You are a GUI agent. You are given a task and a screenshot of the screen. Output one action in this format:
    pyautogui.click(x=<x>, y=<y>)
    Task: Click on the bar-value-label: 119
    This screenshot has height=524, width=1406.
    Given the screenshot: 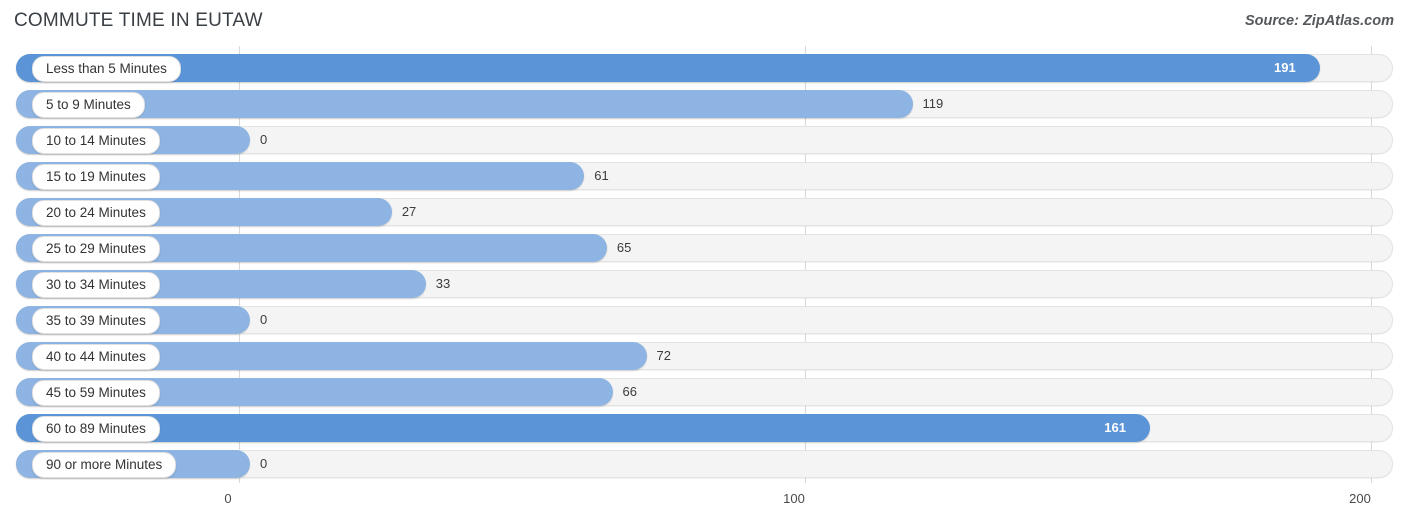 What is the action you would take?
    pyautogui.click(x=933, y=103)
    